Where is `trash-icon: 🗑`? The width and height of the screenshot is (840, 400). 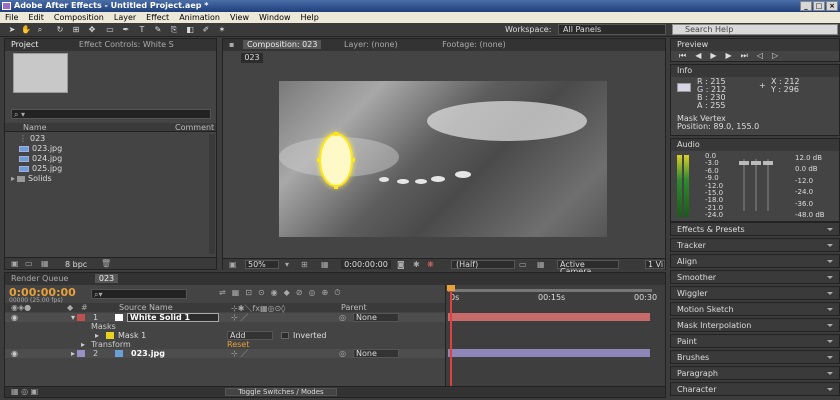 trash-icon: 🗑 is located at coordinates (106, 263).